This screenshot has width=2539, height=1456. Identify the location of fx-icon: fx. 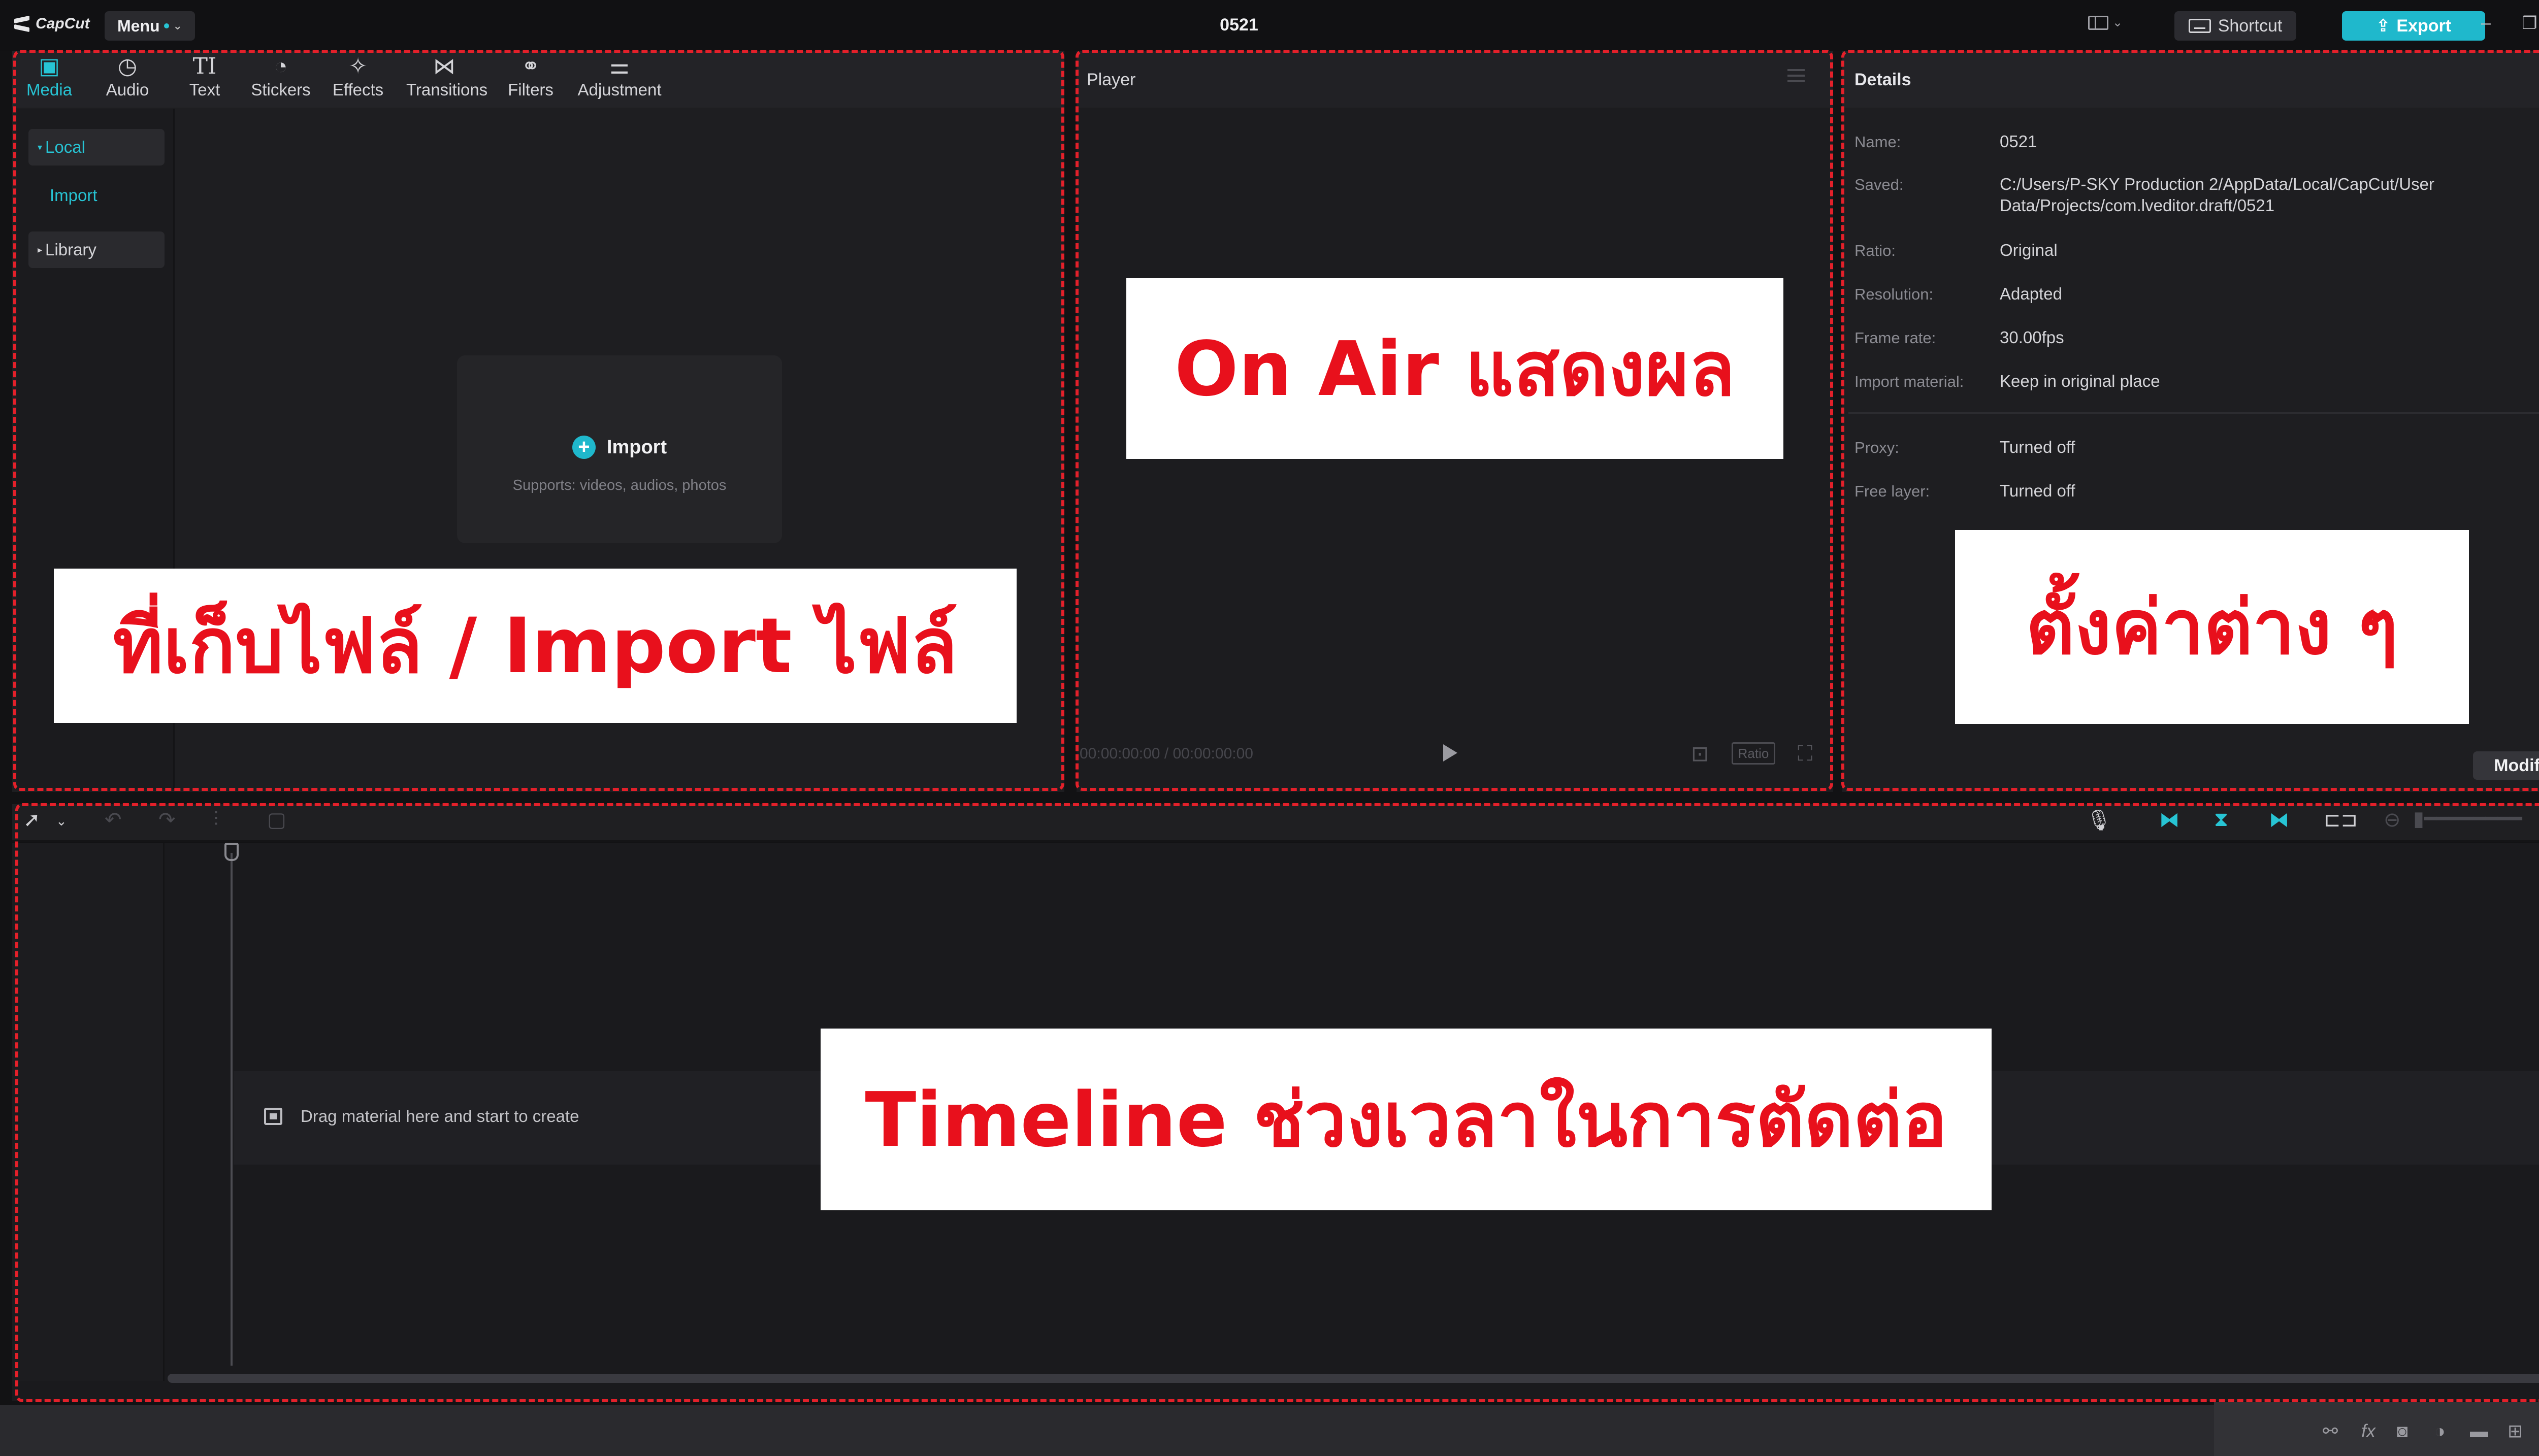
(2368, 1431).